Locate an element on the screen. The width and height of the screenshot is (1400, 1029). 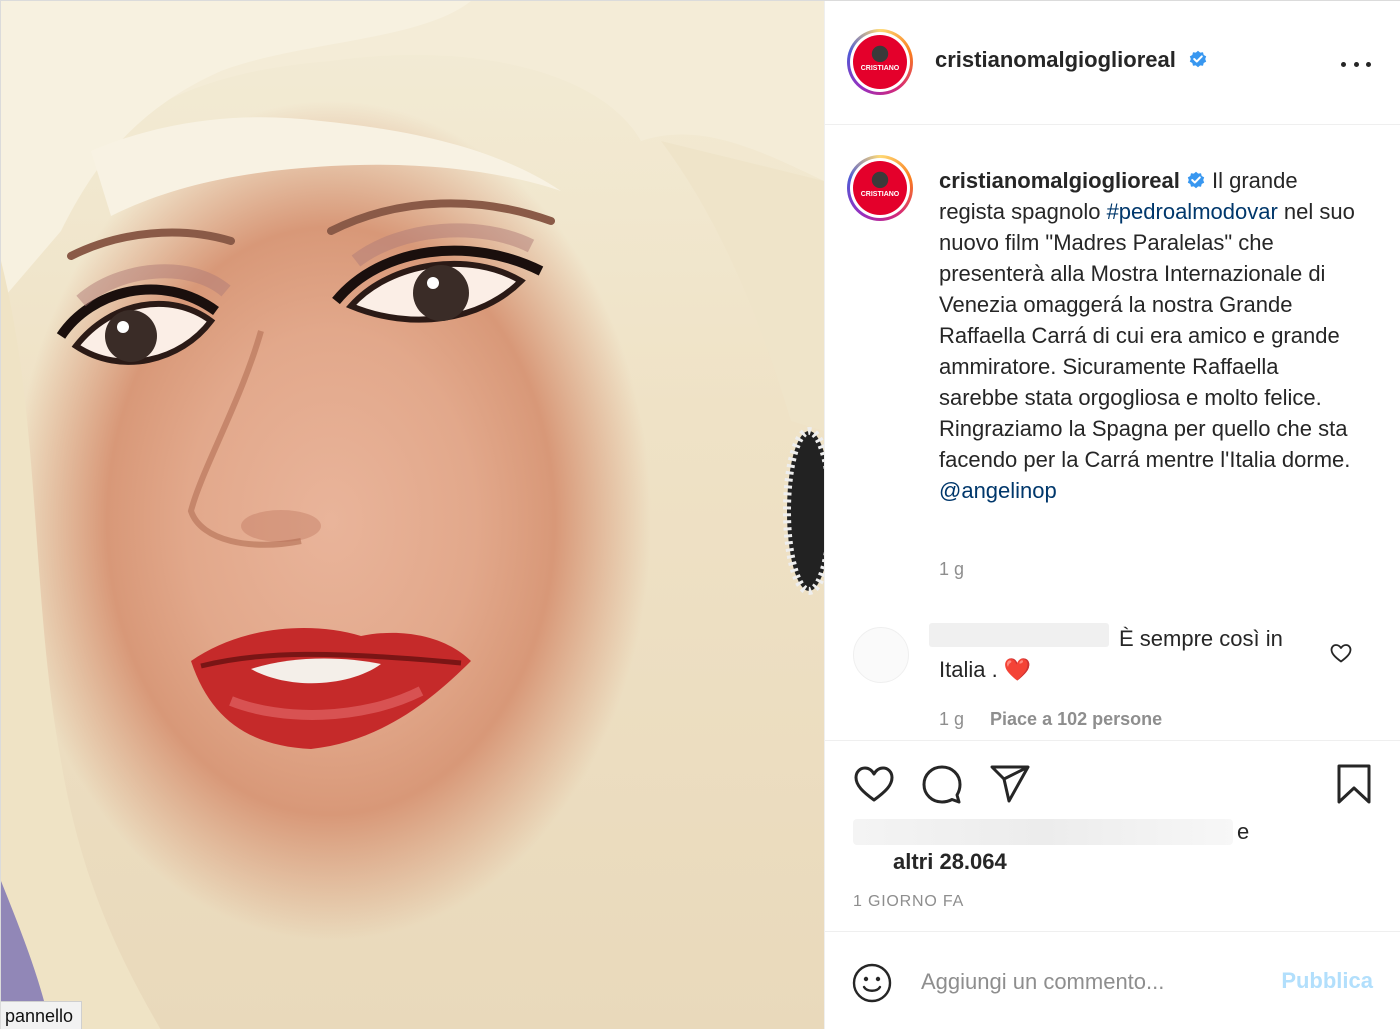
like-button is located at coordinates (874, 784).